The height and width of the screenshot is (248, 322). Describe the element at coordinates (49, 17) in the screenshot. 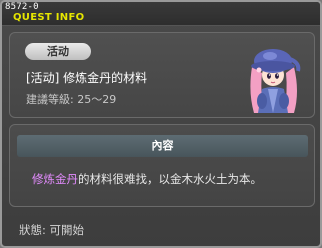

I see `window-title: QUEST INFO` at that location.